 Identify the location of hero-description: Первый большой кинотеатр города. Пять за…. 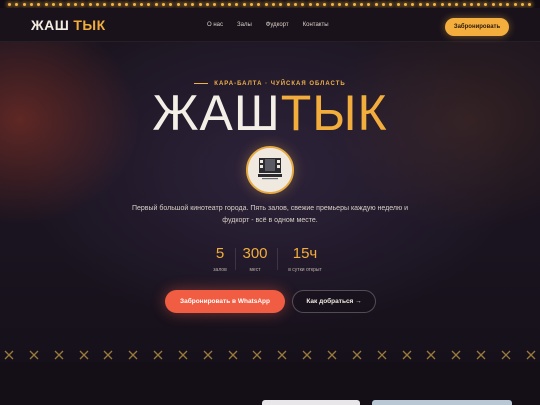
(270, 214).